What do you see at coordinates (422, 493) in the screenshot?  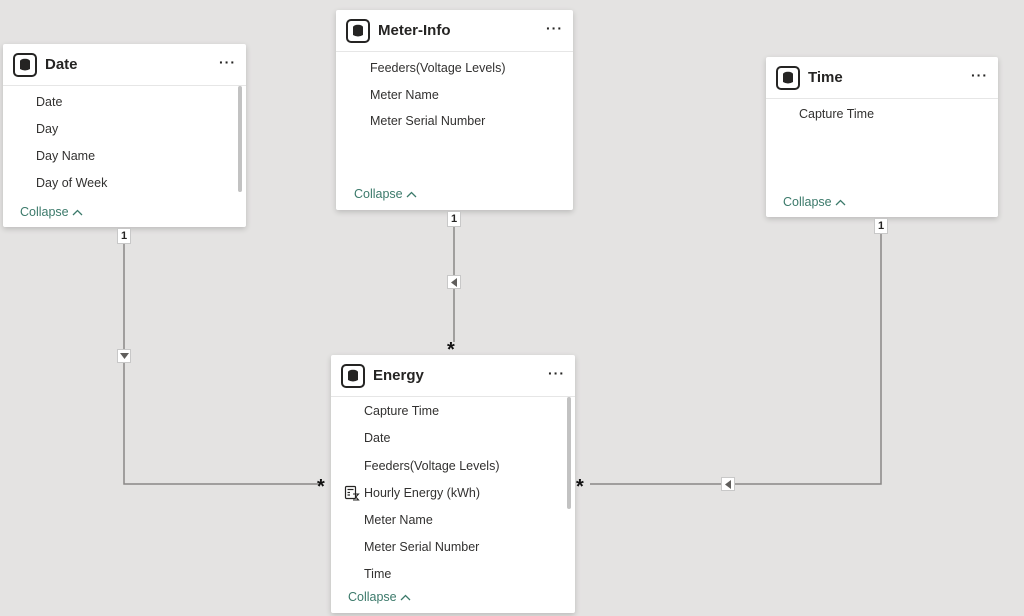 I see `field-item: Hourly Energy (kWh)` at bounding box center [422, 493].